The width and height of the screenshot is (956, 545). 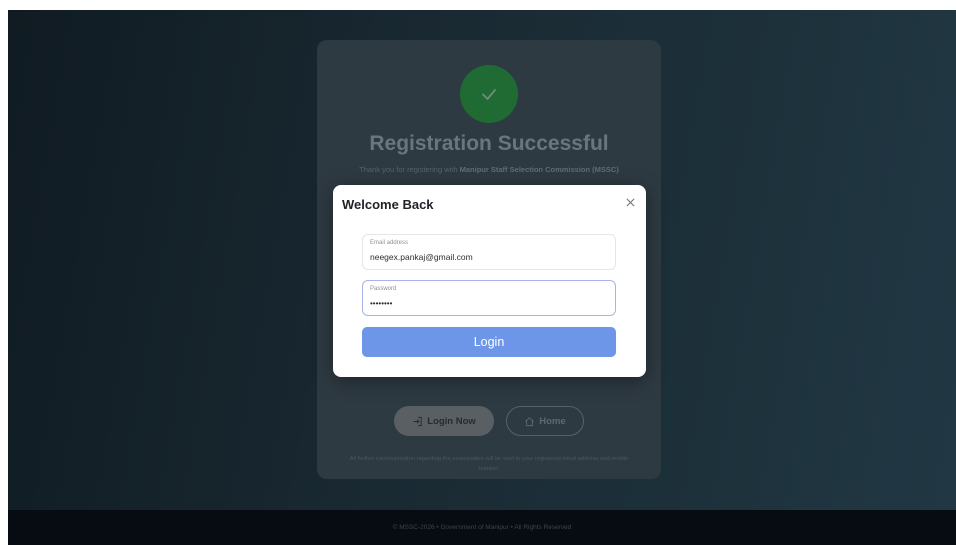 I want to click on page-title: Registration Successful, so click(x=489, y=143).